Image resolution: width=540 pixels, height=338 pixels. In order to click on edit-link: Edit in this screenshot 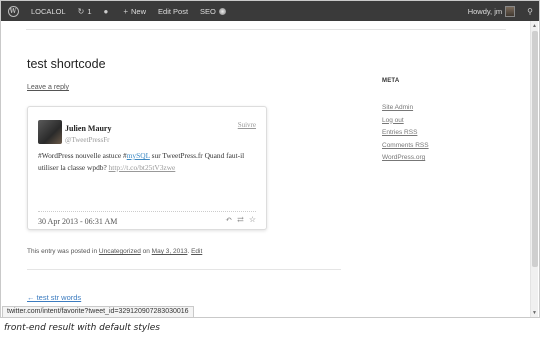, I will do `click(196, 251)`.